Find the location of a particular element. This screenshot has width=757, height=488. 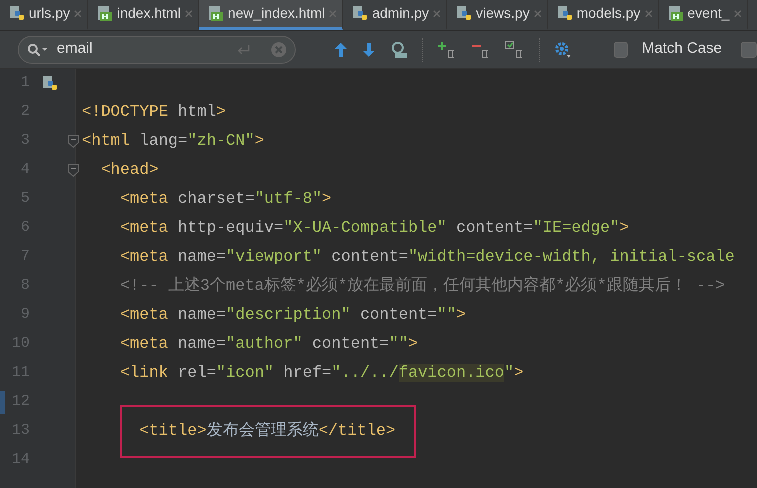

search-text: email is located at coordinates (143, 49).